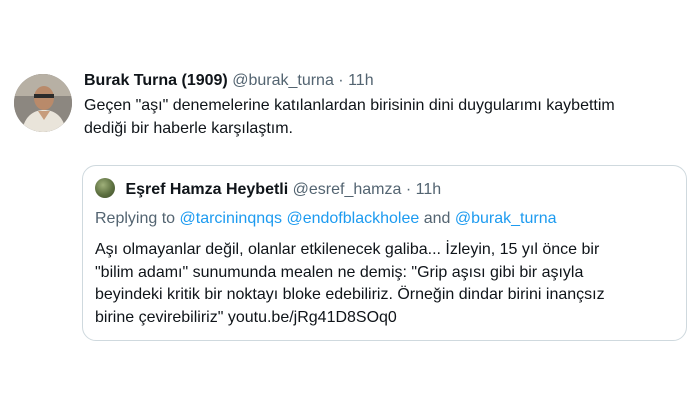 This screenshot has height=420, width=700. I want to click on quoted-tweet-header: Eşref Hamza Heybetli @esref_hamza · 11h, so click(268, 189).